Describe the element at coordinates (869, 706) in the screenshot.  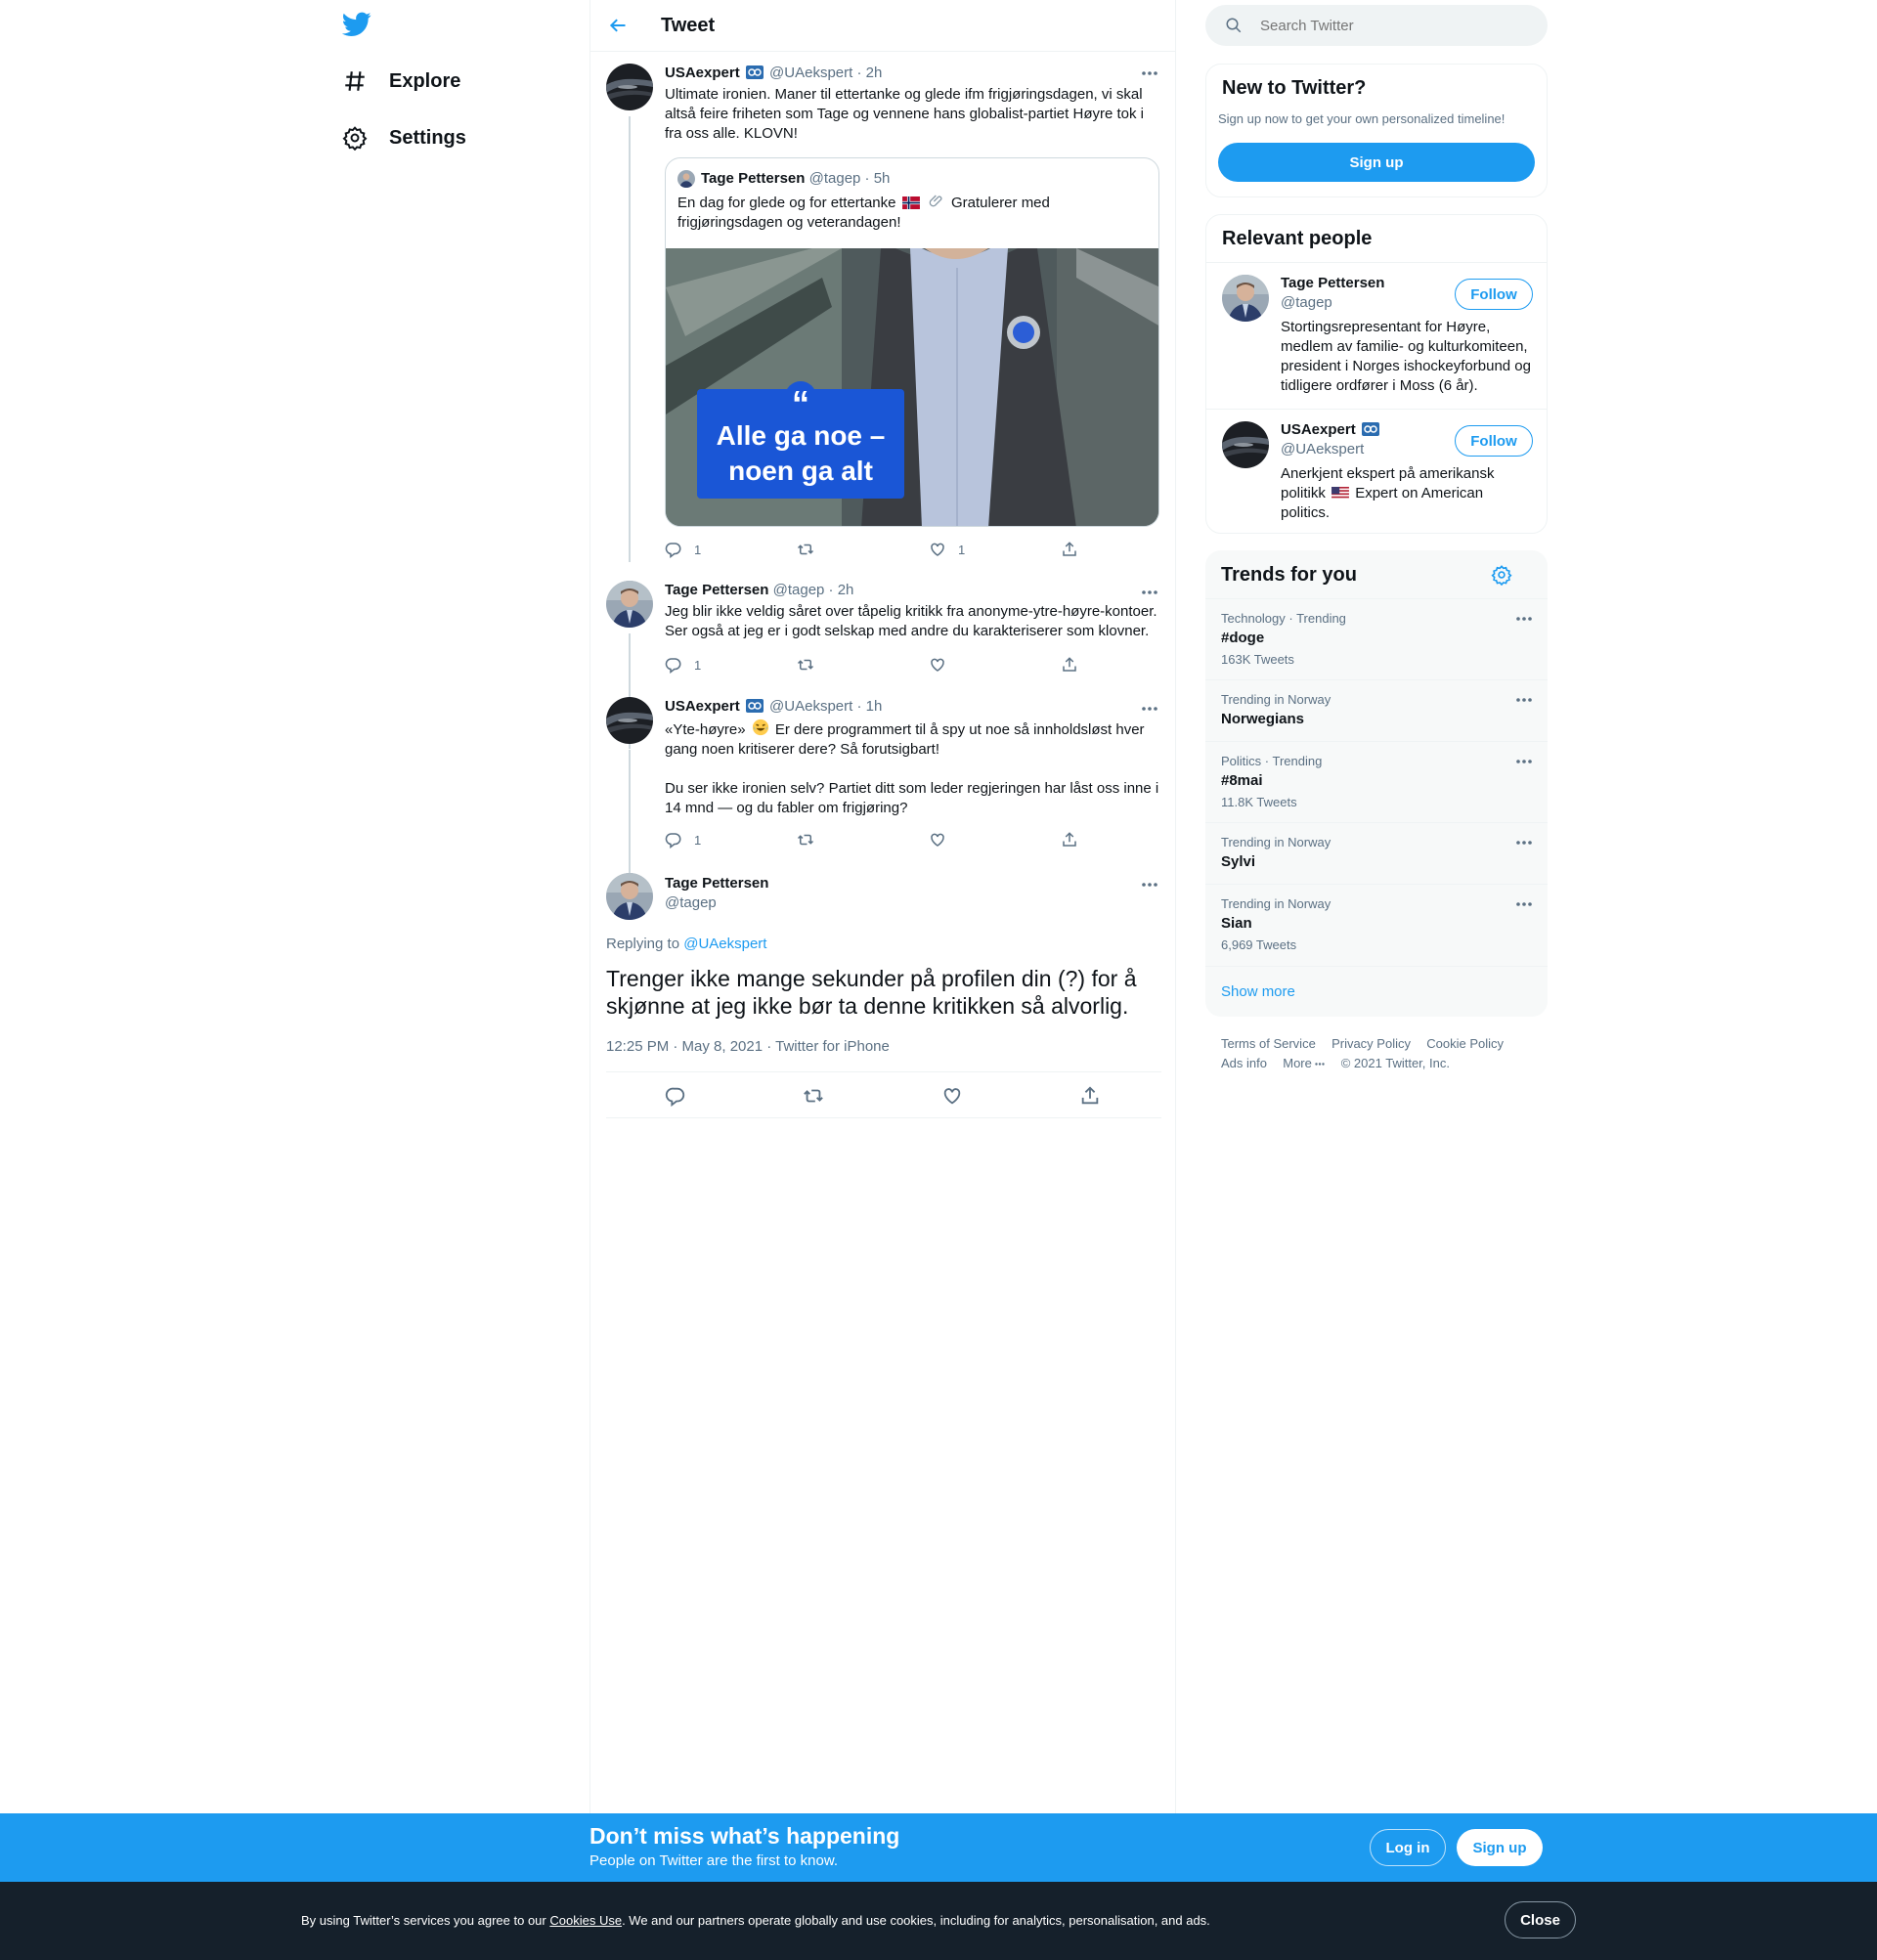
I see `tweet-time: · 1h` at that location.